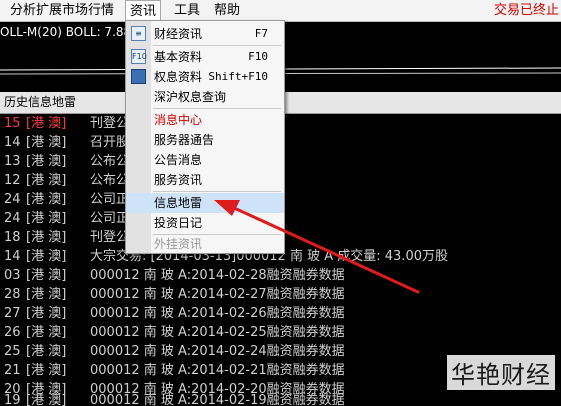 This screenshot has width=561, height=406. What do you see at coordinates (258, 56) in the screenshot?
I see `menu-item-shortcut: F10` at bounding box center [258, 56].